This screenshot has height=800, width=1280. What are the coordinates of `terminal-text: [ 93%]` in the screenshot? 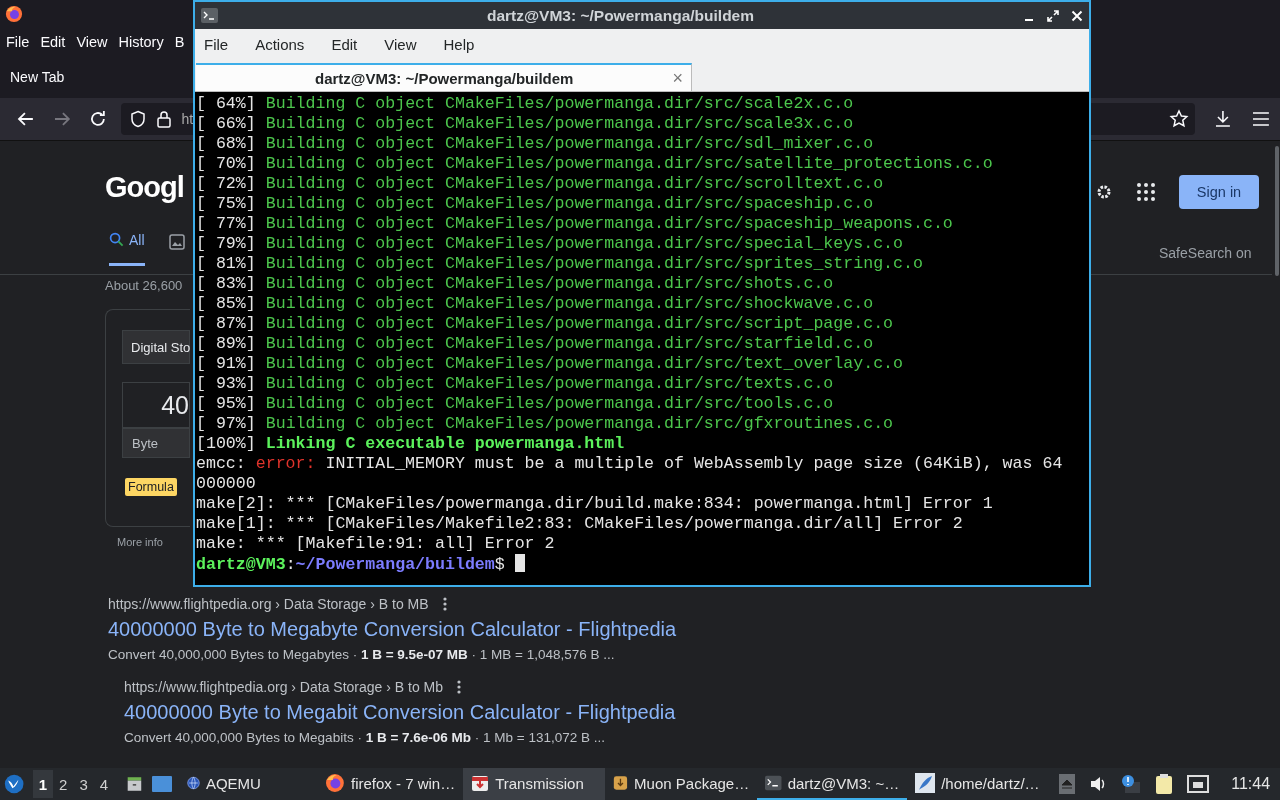 It's located at (226, 383).